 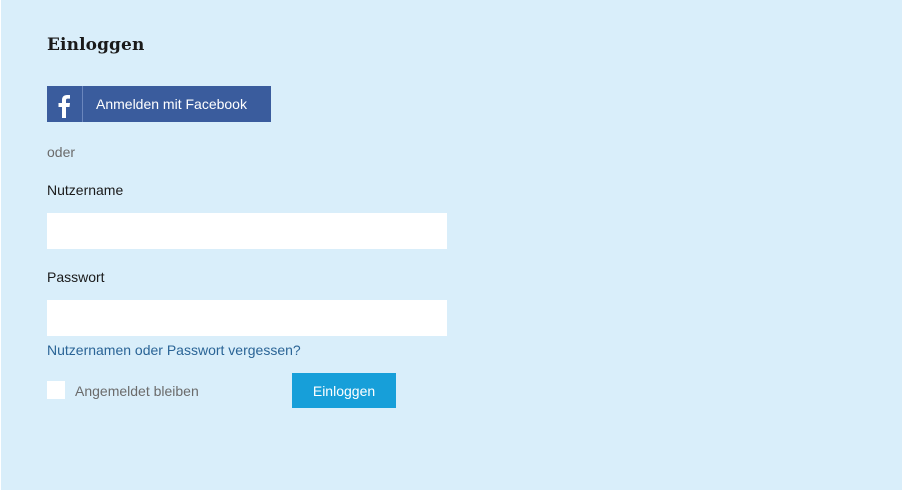 What do you see at coordinates (56, 390) in the screenshot?
I see `remember-me-checkbox` at bounding box center [56, 390].